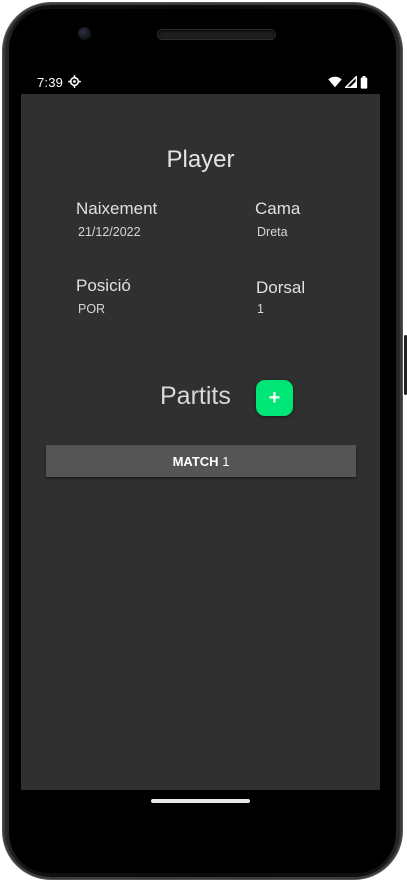 The height and width of the screenshot is (884, 407). I want to click on settings-gear-icon, so click(74, 81).